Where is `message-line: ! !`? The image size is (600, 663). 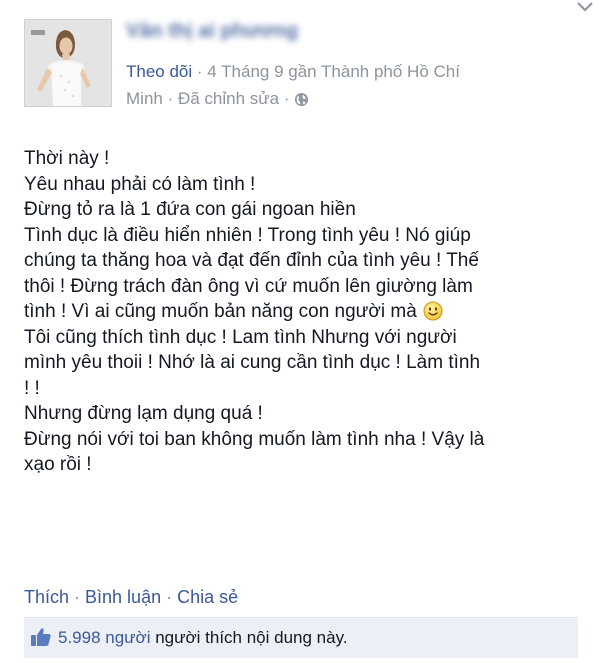 message-line: ! ! is located at coordinates (32, 388).